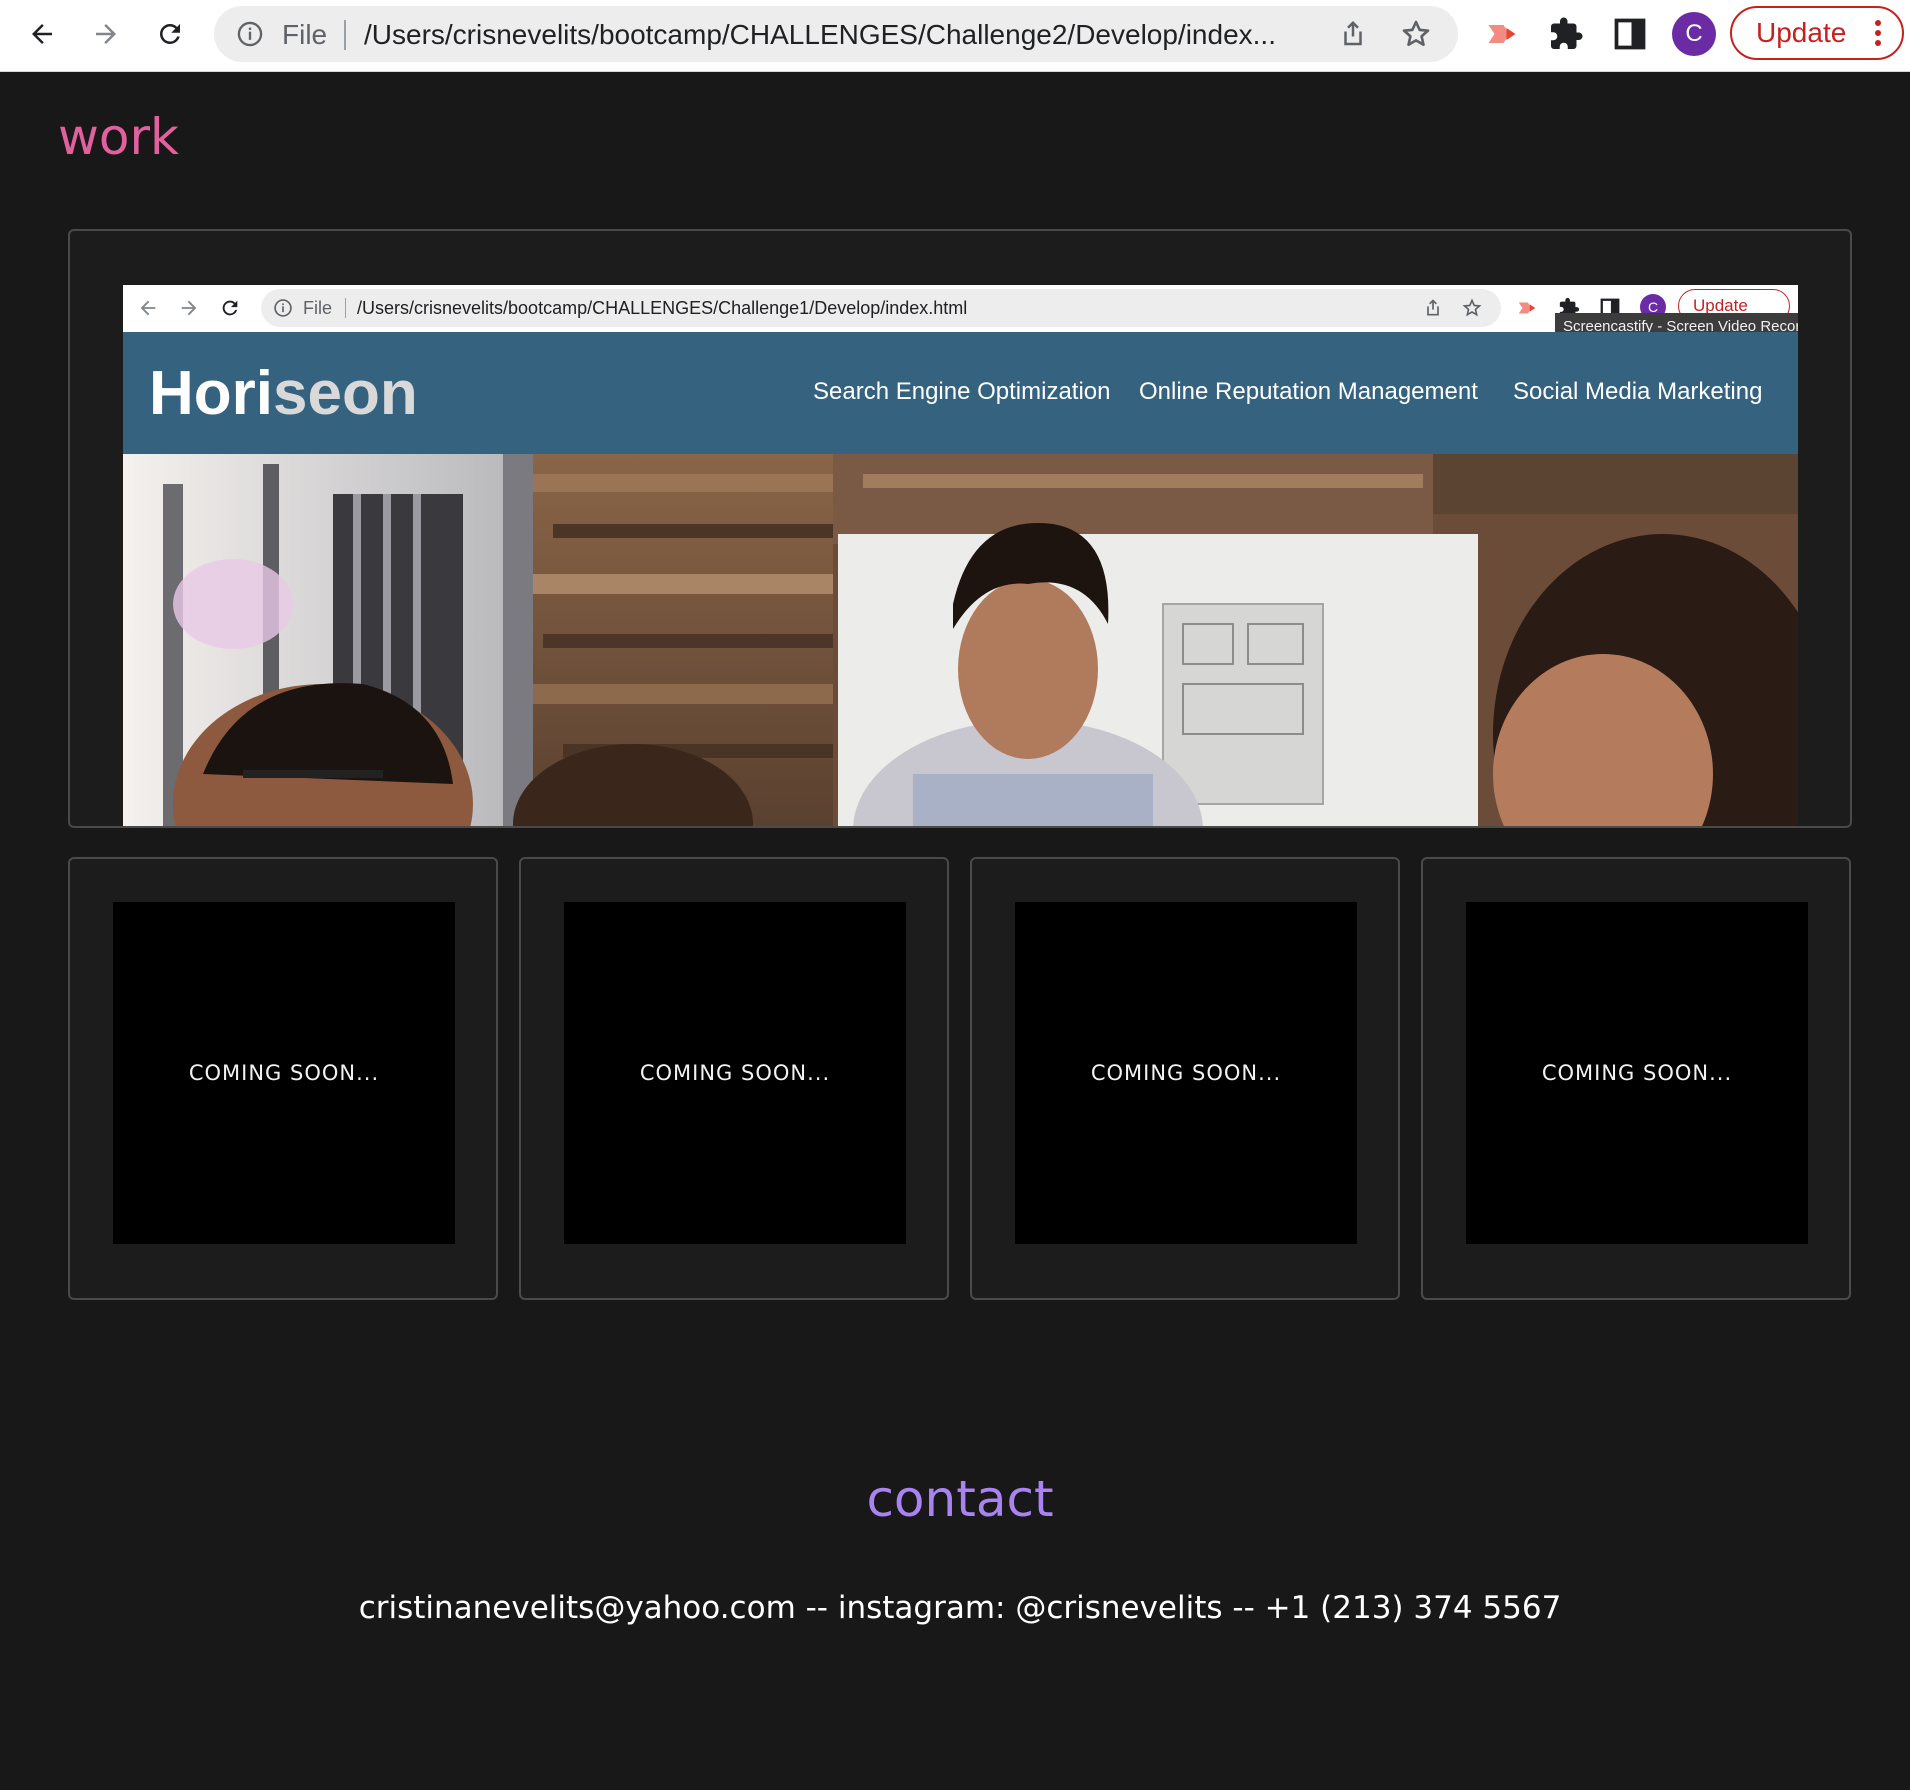 Image resolution: width=1910 pixels, height=1790 pixels. What do you see at coordinates (345, 393) in the screenshot?
I see `logo-accent-text: seon` at bounding box center [345, 393].